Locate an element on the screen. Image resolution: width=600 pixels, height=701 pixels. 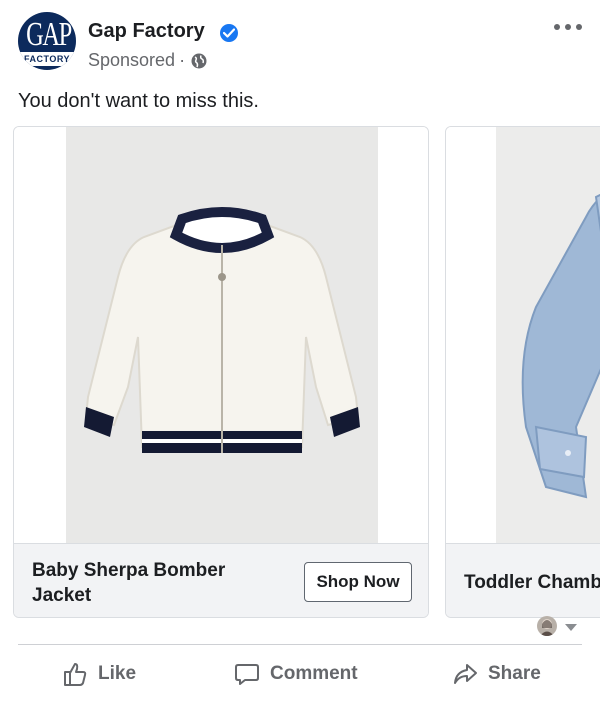
card-footer: Toddler Chambray is located at coordinates (523, 580).